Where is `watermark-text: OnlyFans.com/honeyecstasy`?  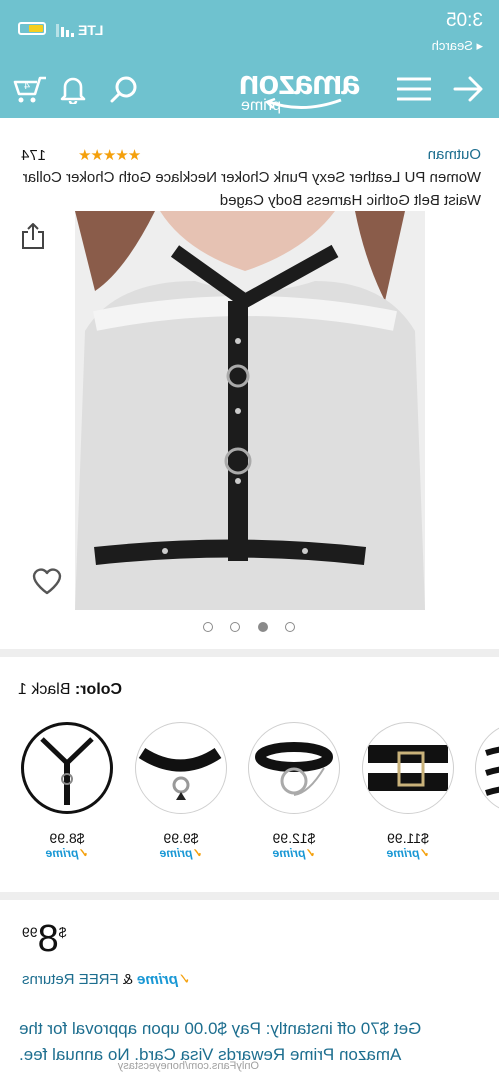 watermark-text: OnlyFans.com/honeyecstasy is located at coordinates (188, 1066).